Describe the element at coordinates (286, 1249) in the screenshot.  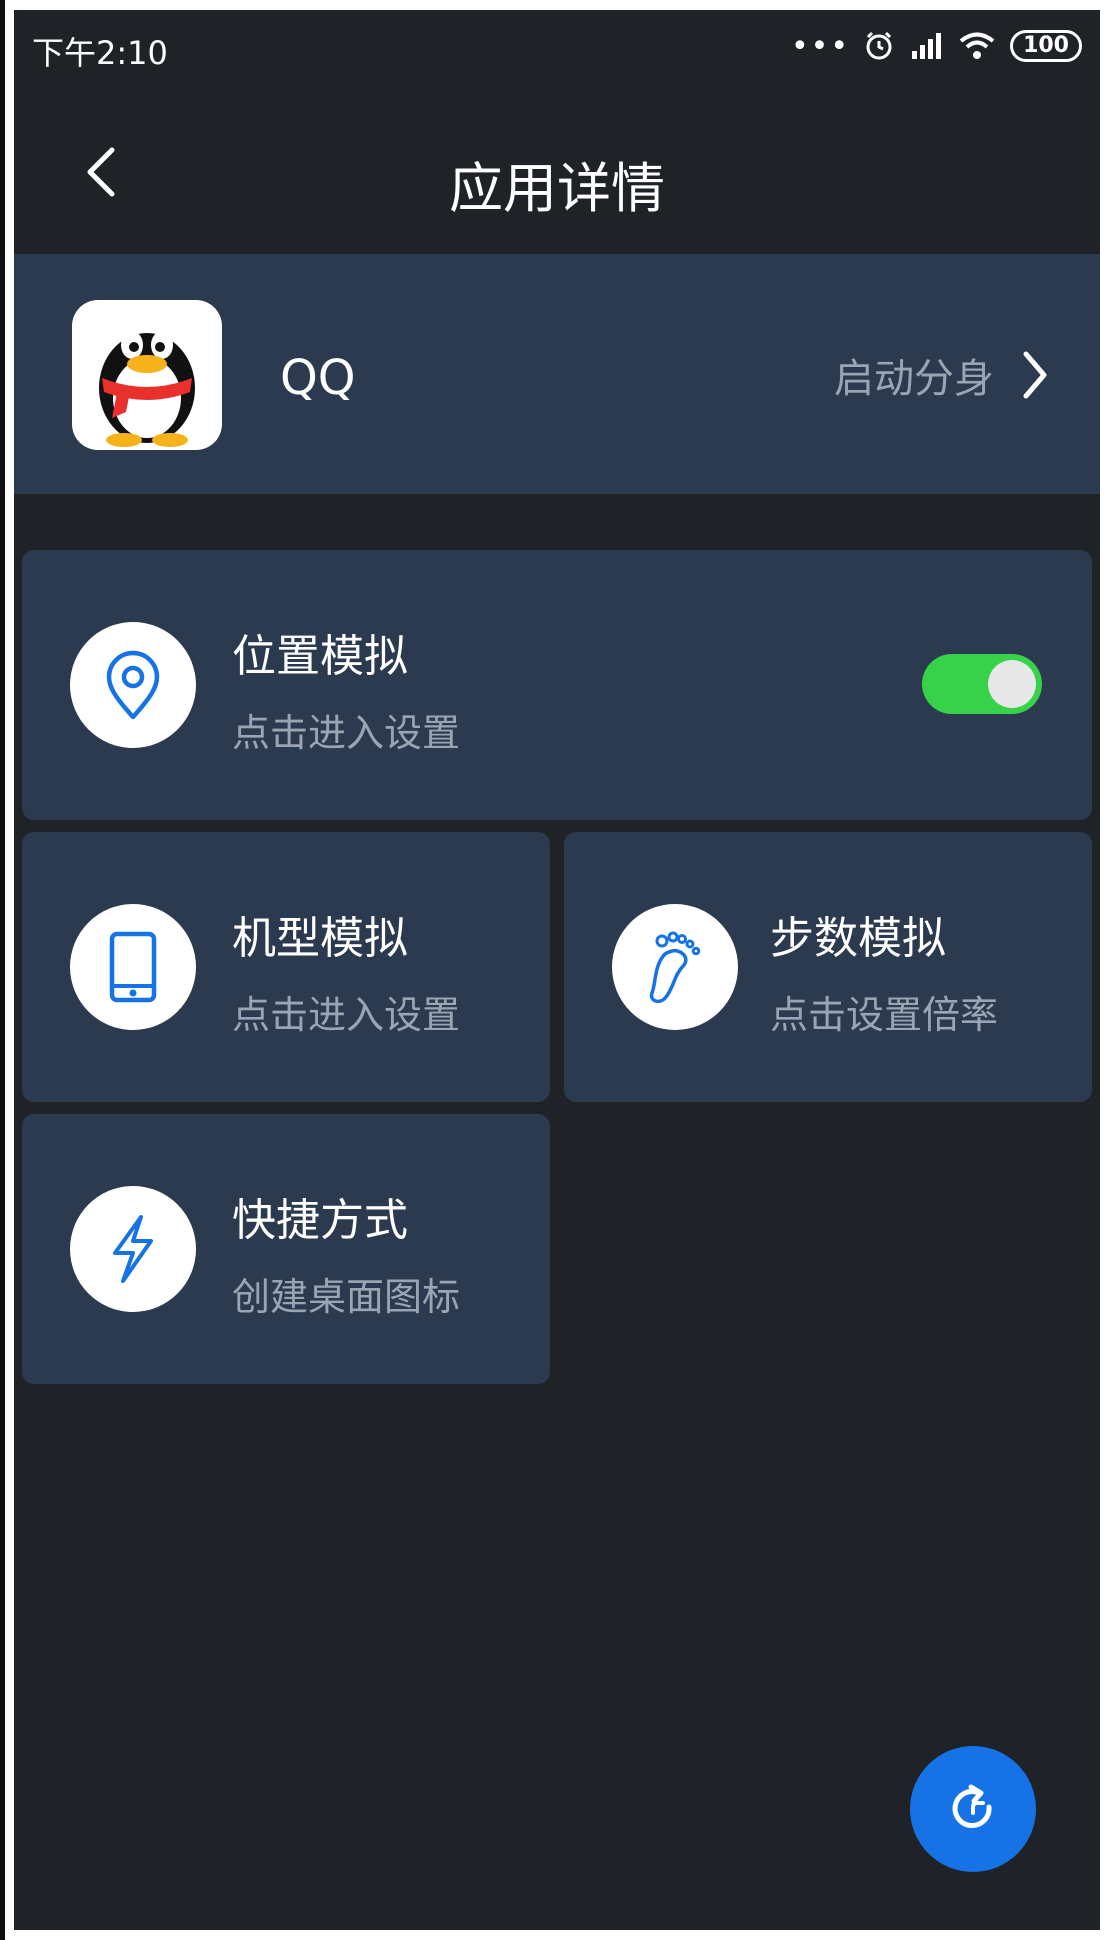
I see `shortcut-card: 快捷方式 创建桌面图标` at that location.